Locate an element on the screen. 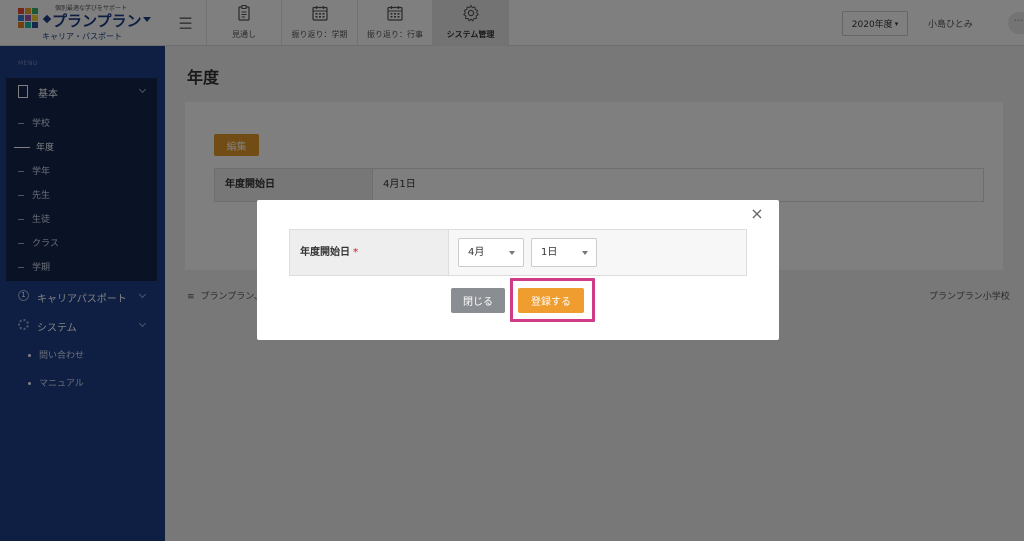 The image size is (1024, 541). modal-field-label: 年度開始日 * is located at coordinates (369, 252).